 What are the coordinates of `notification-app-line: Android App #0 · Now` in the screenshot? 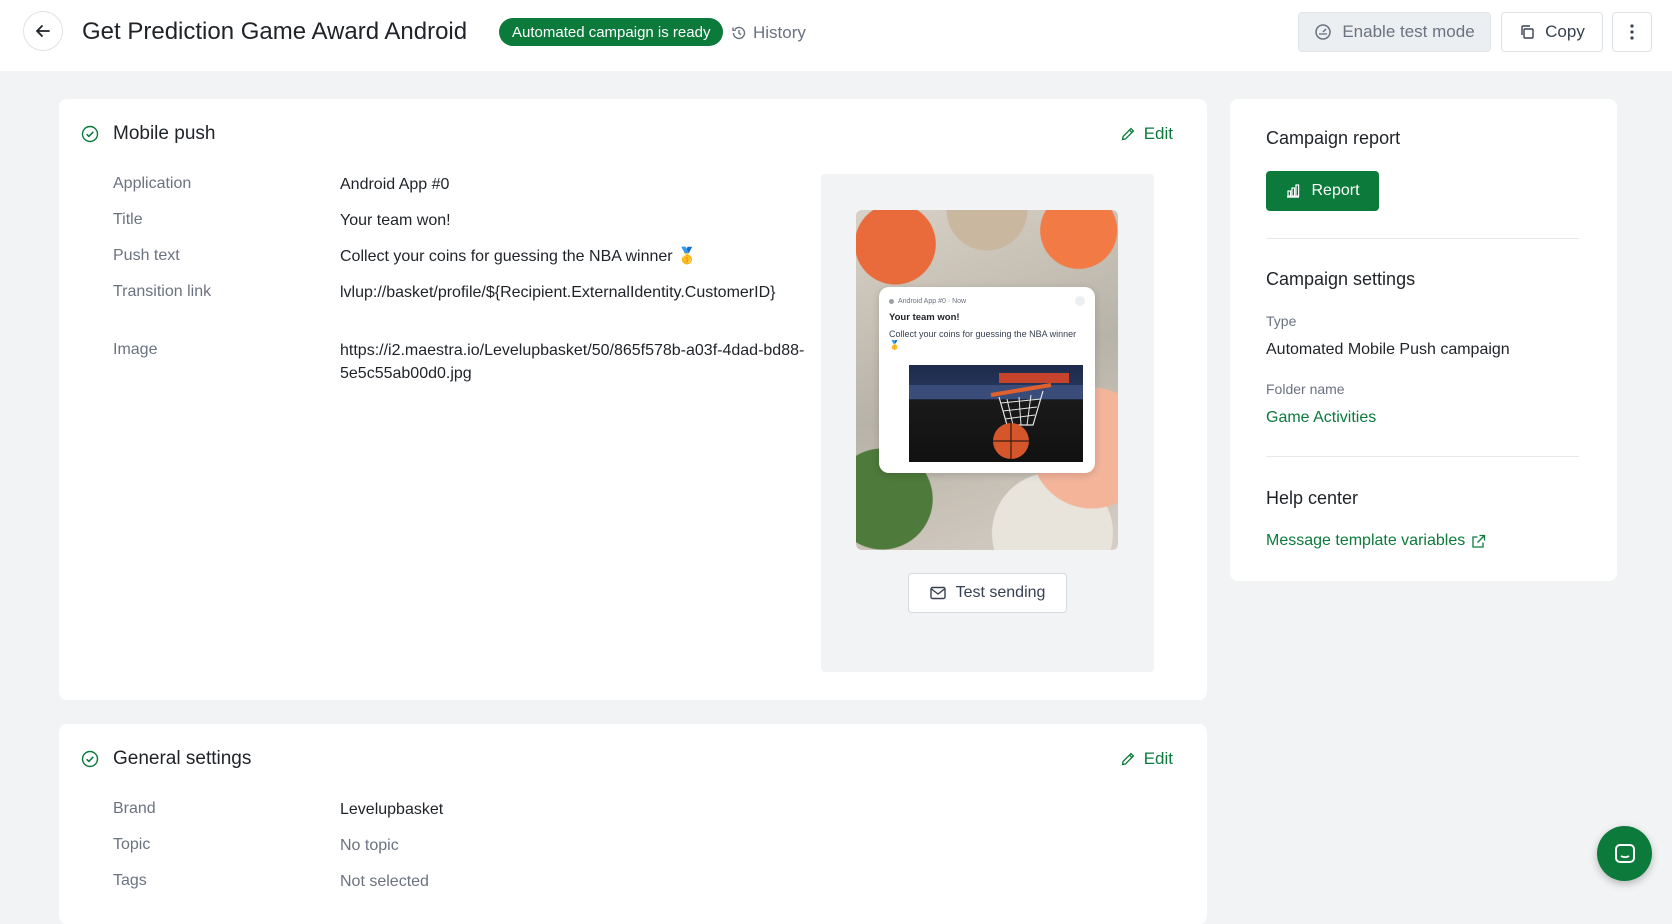 It's located at (987, 301).